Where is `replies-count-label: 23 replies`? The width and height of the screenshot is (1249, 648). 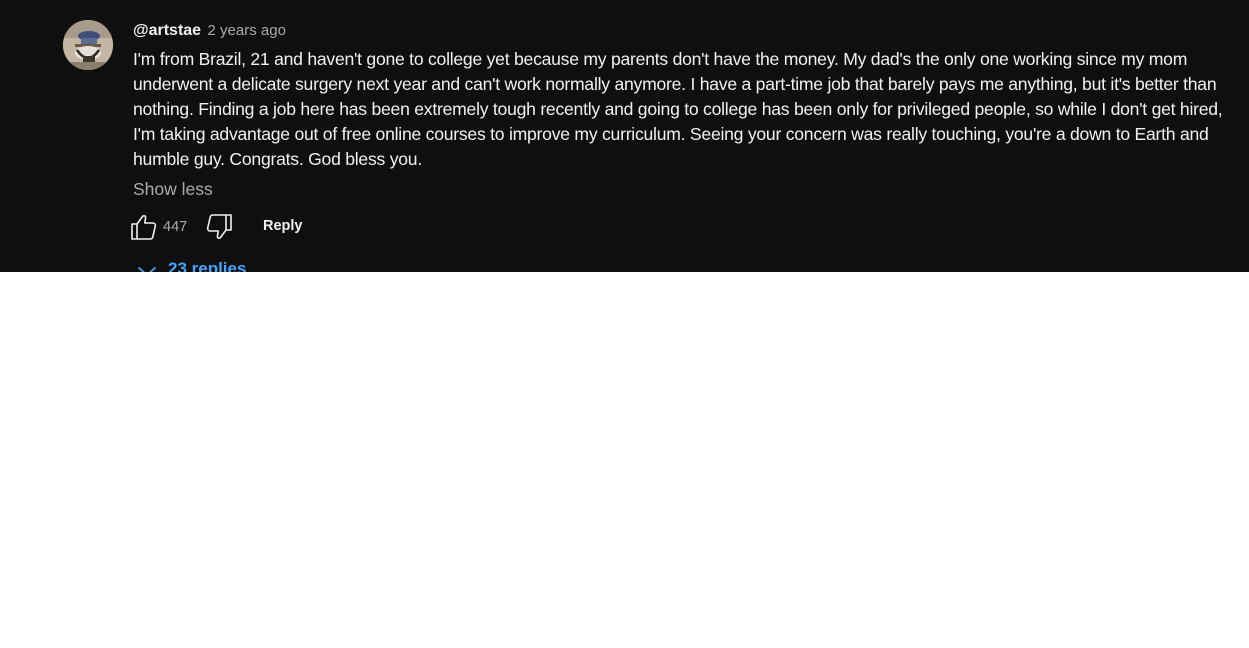
replies-count-label: 23 replies is located at coordinates (207, 265).